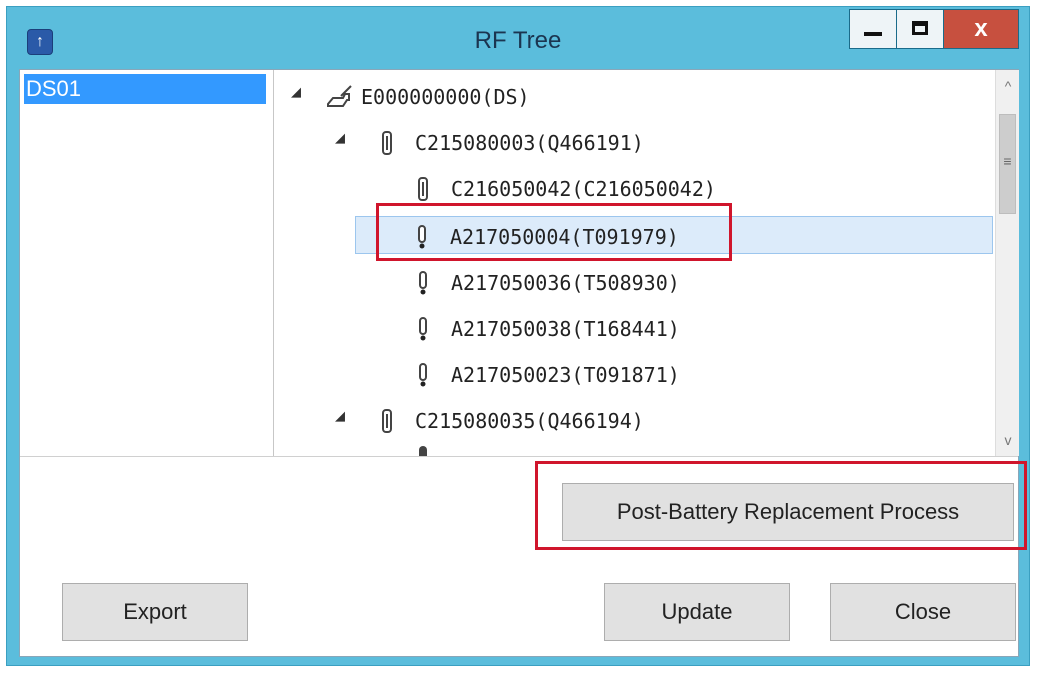  What do you see at coordinates (518, 38) in the screenshot?
I see `title-bar: ↑ RF Tree x` at bounding box center [518, 38].